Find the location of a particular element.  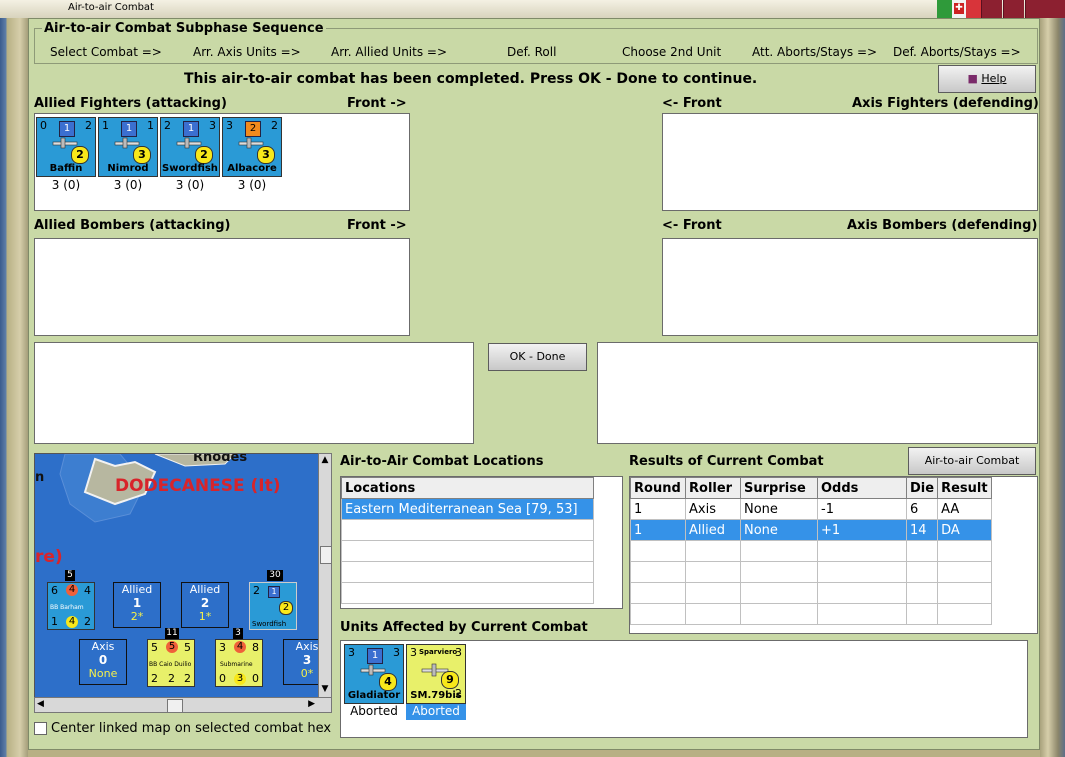

window-title: Air-to-air Combat is located at coordinates (111, 7).